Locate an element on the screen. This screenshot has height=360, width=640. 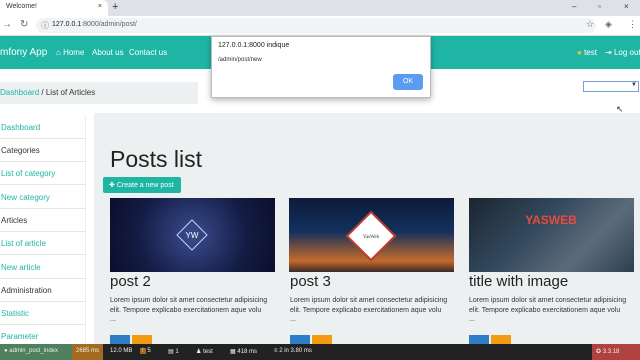
page-title: Posts list is located at coordinates (156, 159).